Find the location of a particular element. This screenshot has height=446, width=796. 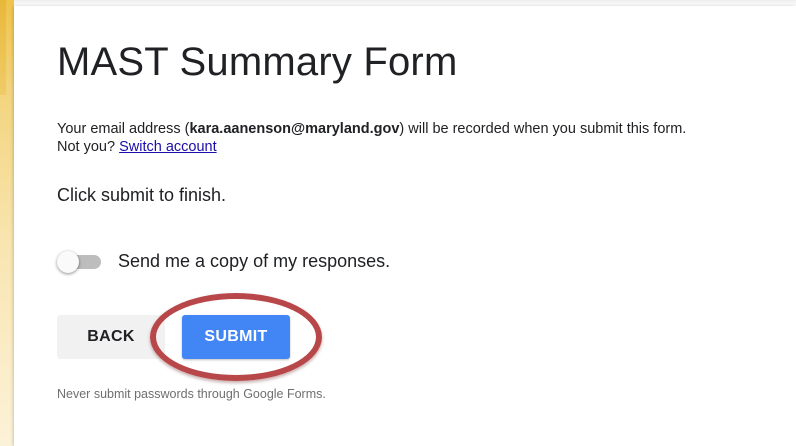

send-copy-toggle is located at coordinates (80, 262).